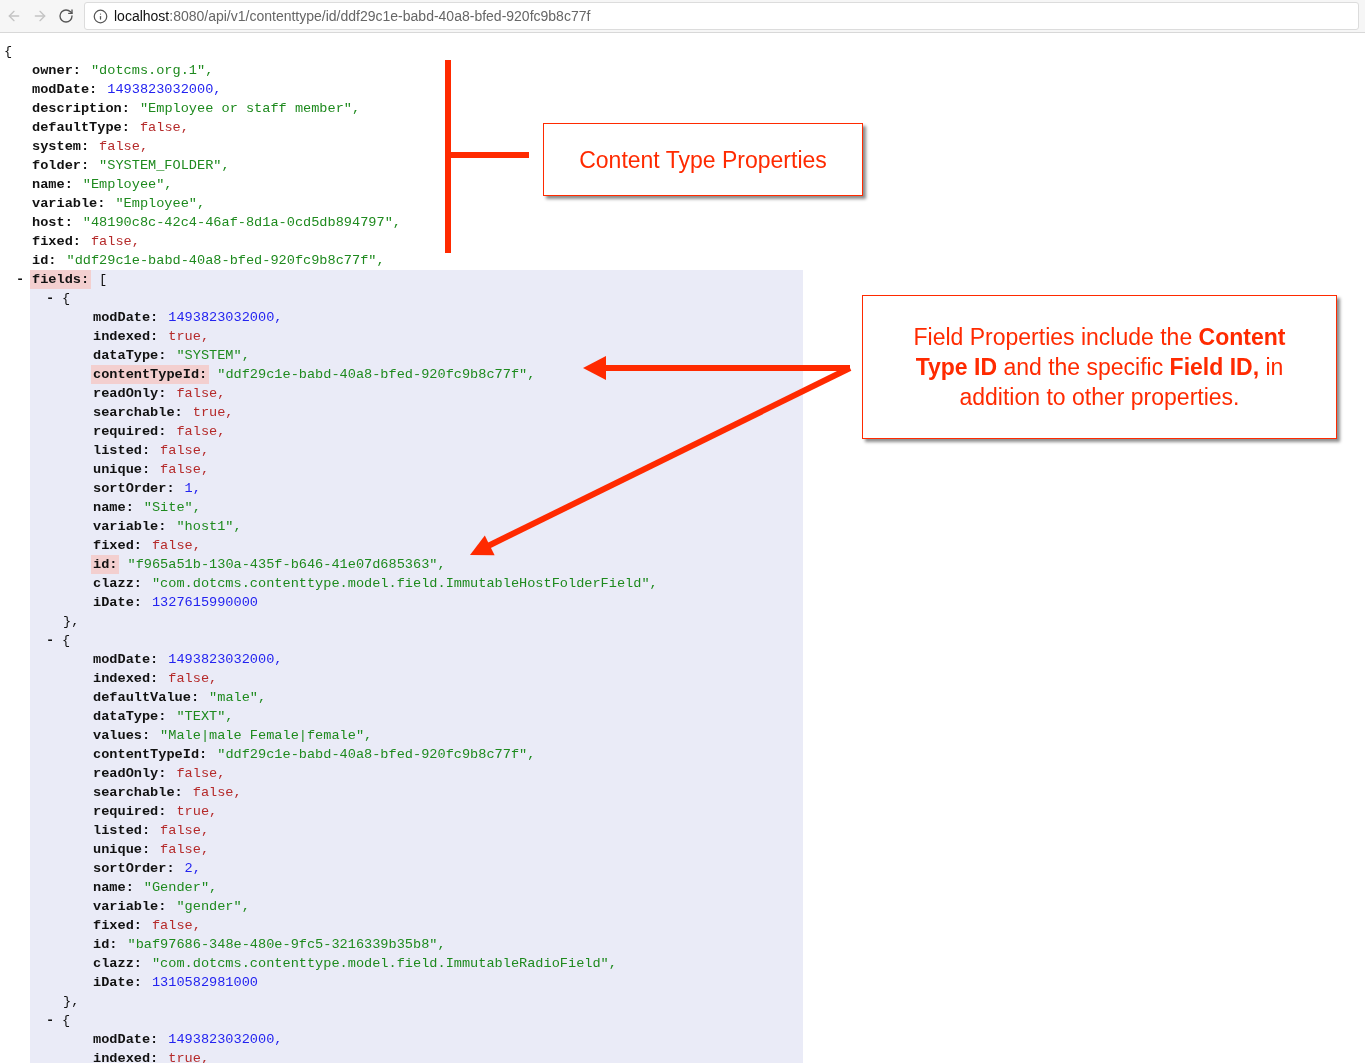 This screenshot has width=1365, height=1063. I want to click on json-value: "Male|male Female|female",, so click(266, 736).